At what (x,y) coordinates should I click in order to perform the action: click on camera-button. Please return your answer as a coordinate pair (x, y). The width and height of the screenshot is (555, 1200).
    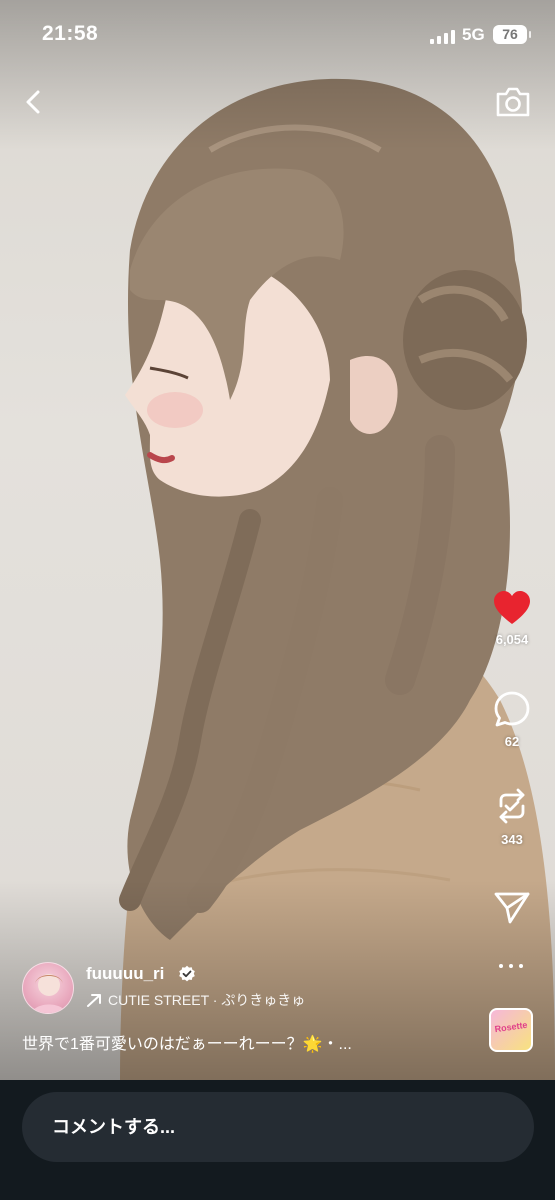
    Looking at the image, I should click on (513, 102).